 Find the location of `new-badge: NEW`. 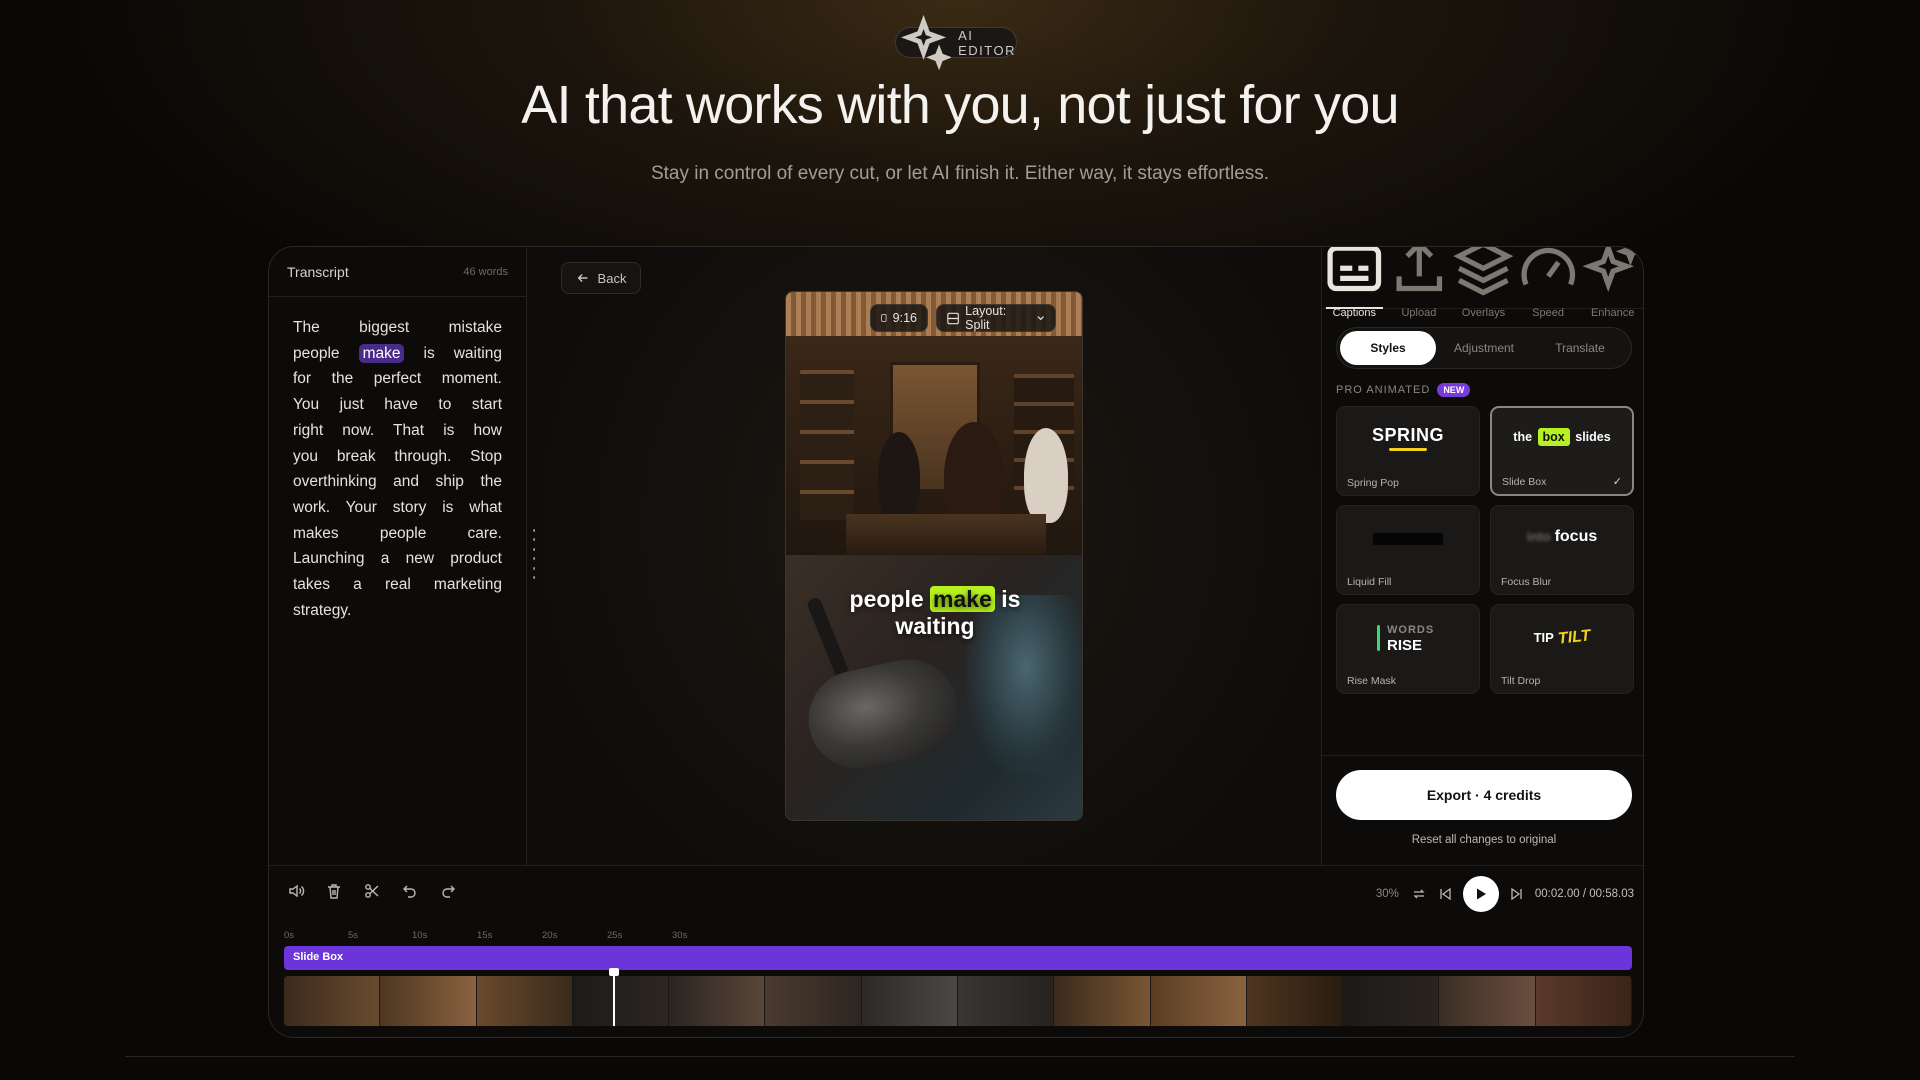

new-badge: NEW is located at coordinates (1454, 390).